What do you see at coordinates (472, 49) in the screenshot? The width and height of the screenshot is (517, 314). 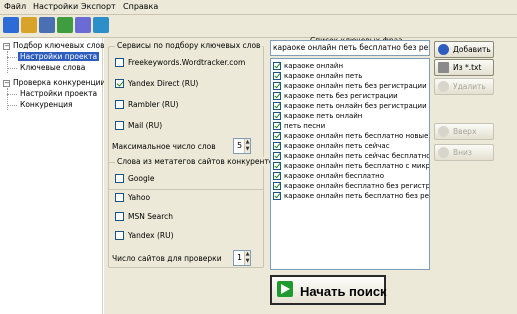 I see `add-button-label: Добавить` at bounding box center [472, 49].